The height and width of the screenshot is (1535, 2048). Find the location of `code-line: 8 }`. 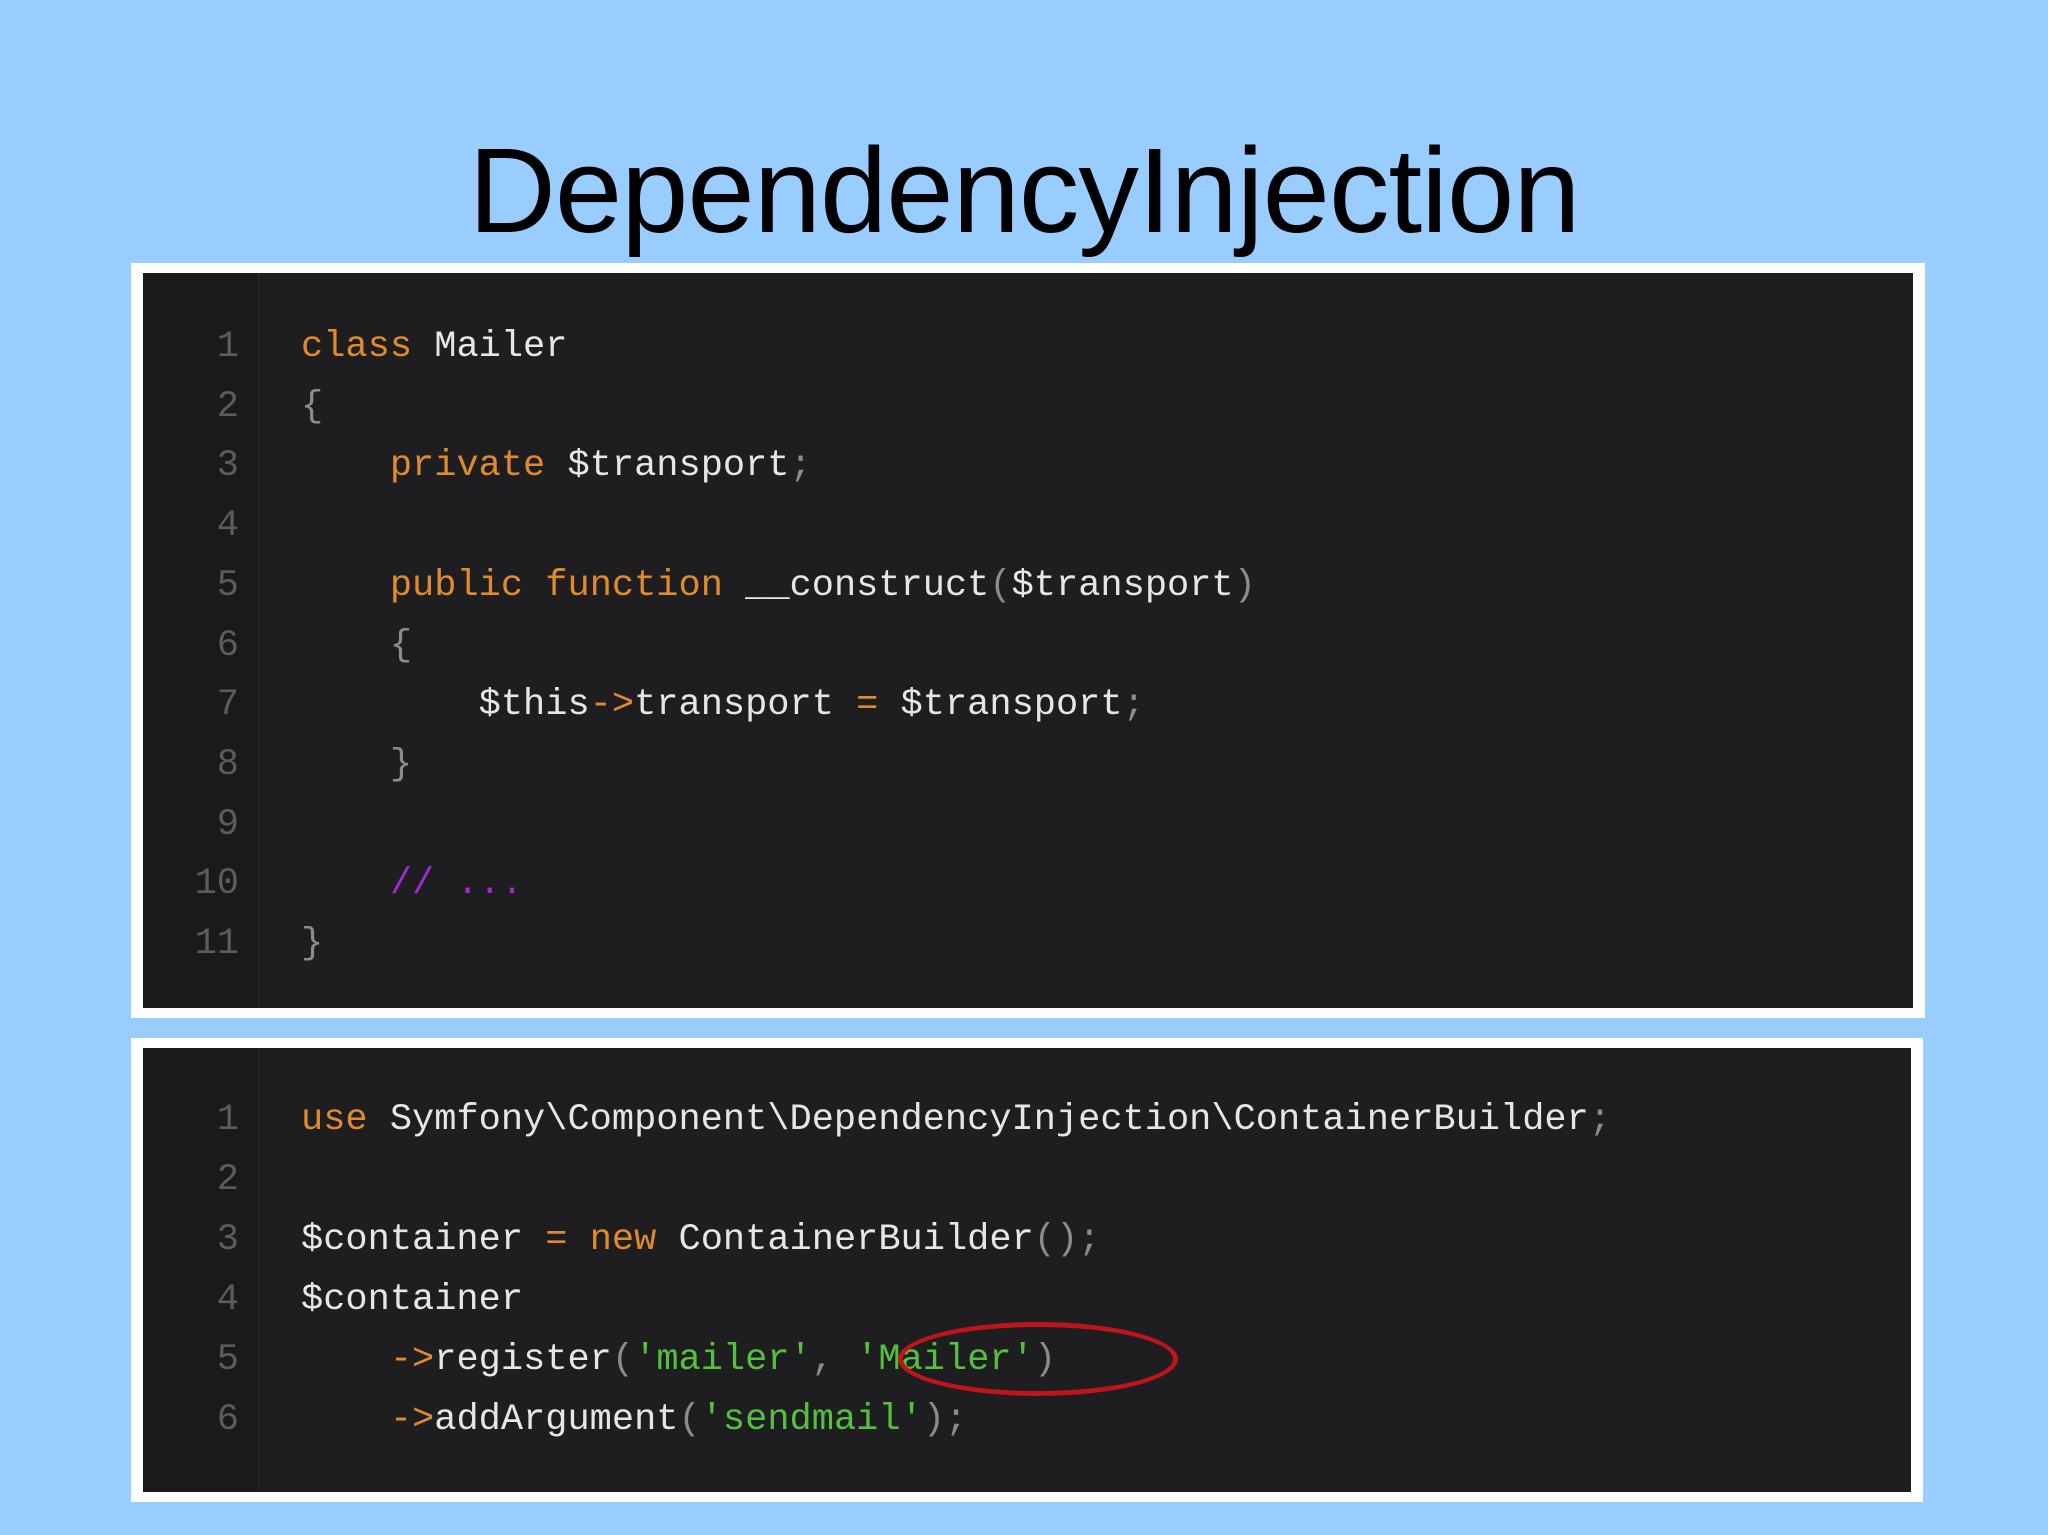

code-line: 8 } is located at coordinates (1028, 765).